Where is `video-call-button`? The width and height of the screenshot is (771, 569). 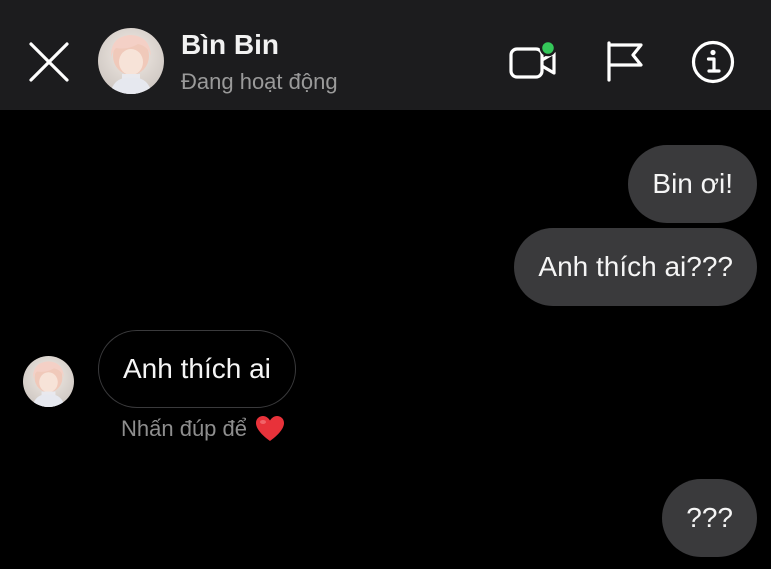 video-call-button is located at coordinates (532, 60).